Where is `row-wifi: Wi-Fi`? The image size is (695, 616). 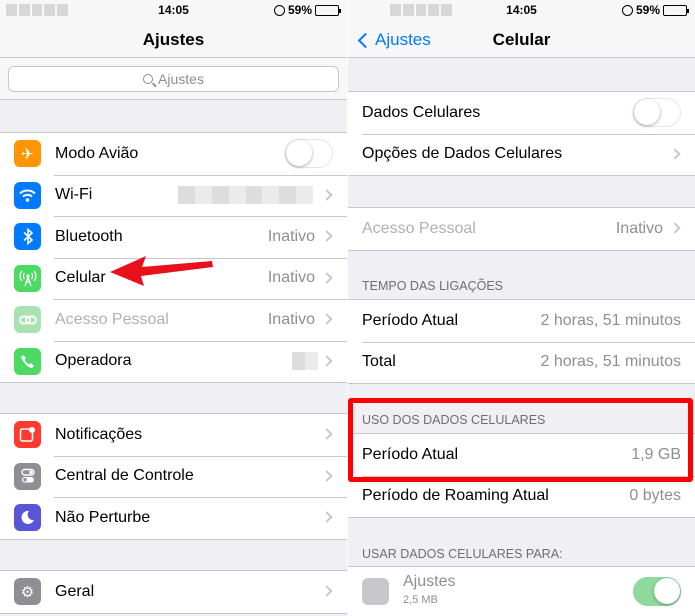
row-wifi: Wi-Fi is located at coordinates (173, 195).